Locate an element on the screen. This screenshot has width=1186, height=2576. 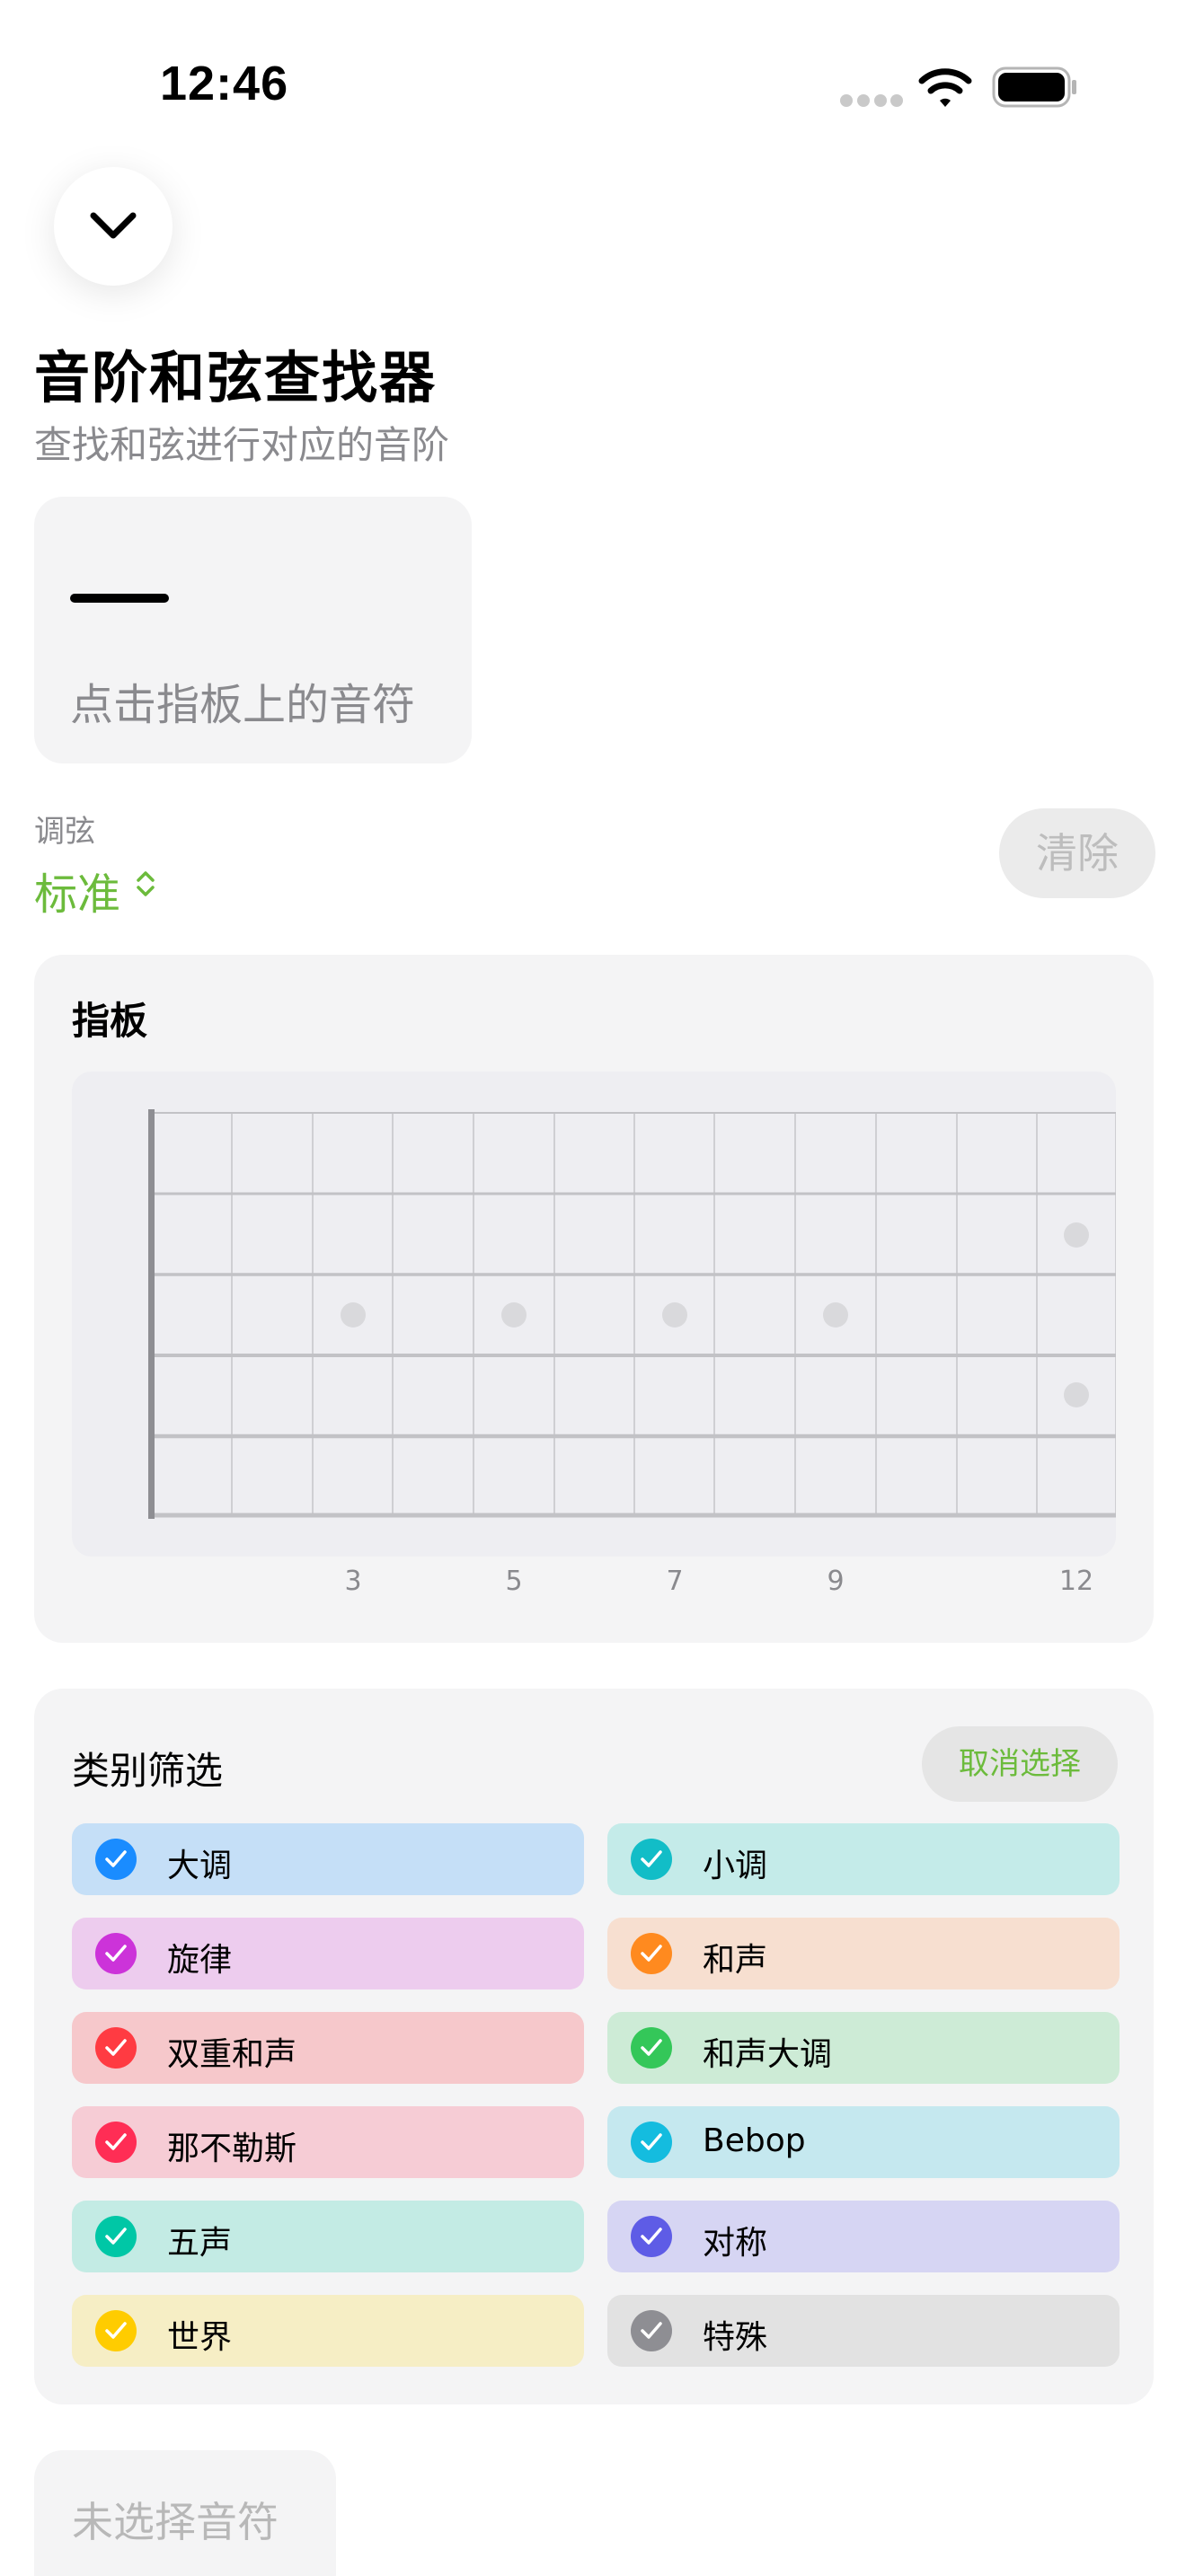
category-chip: 大调 is located at coordinates (328, 1859).